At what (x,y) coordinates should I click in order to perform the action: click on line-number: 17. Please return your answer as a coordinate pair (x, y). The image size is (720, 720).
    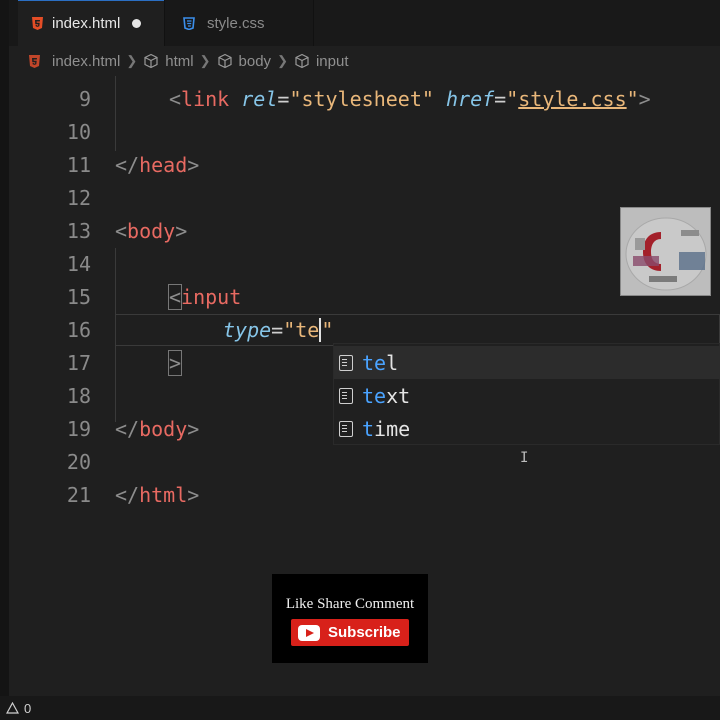
    Looking at the image, I should click on (78, 363).